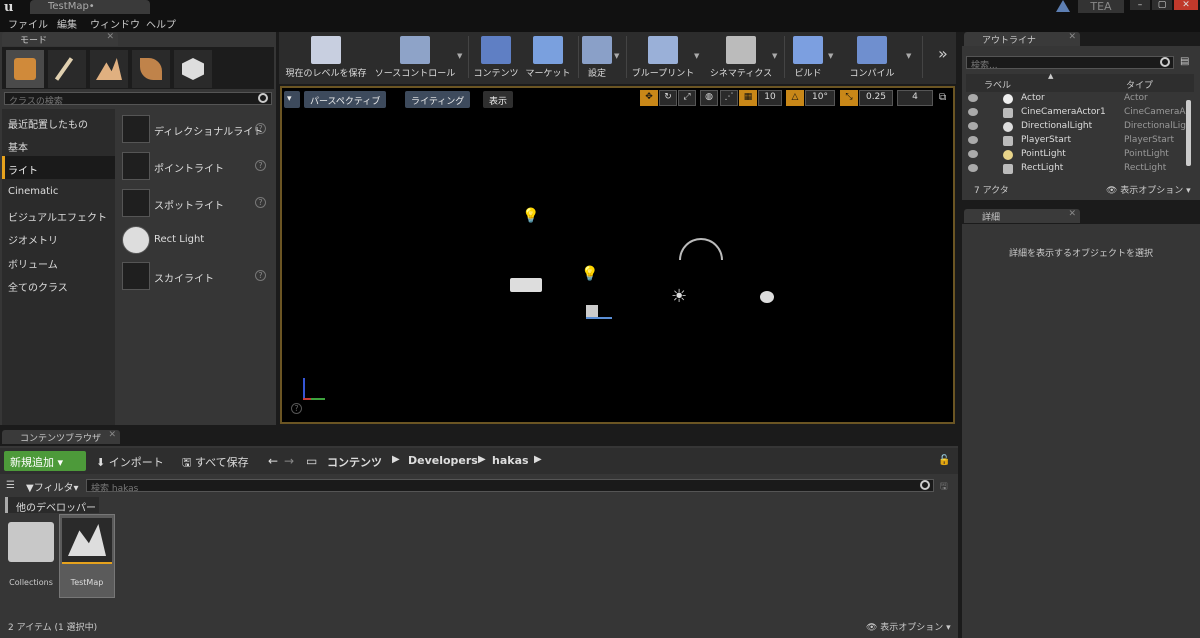 This screenshot has width=1200, height=638. What do you see at coordinates (215, 463) in the screenshot?
I see `save-all-button: 🖫 すべて保存` at bounding box center [215, 463].